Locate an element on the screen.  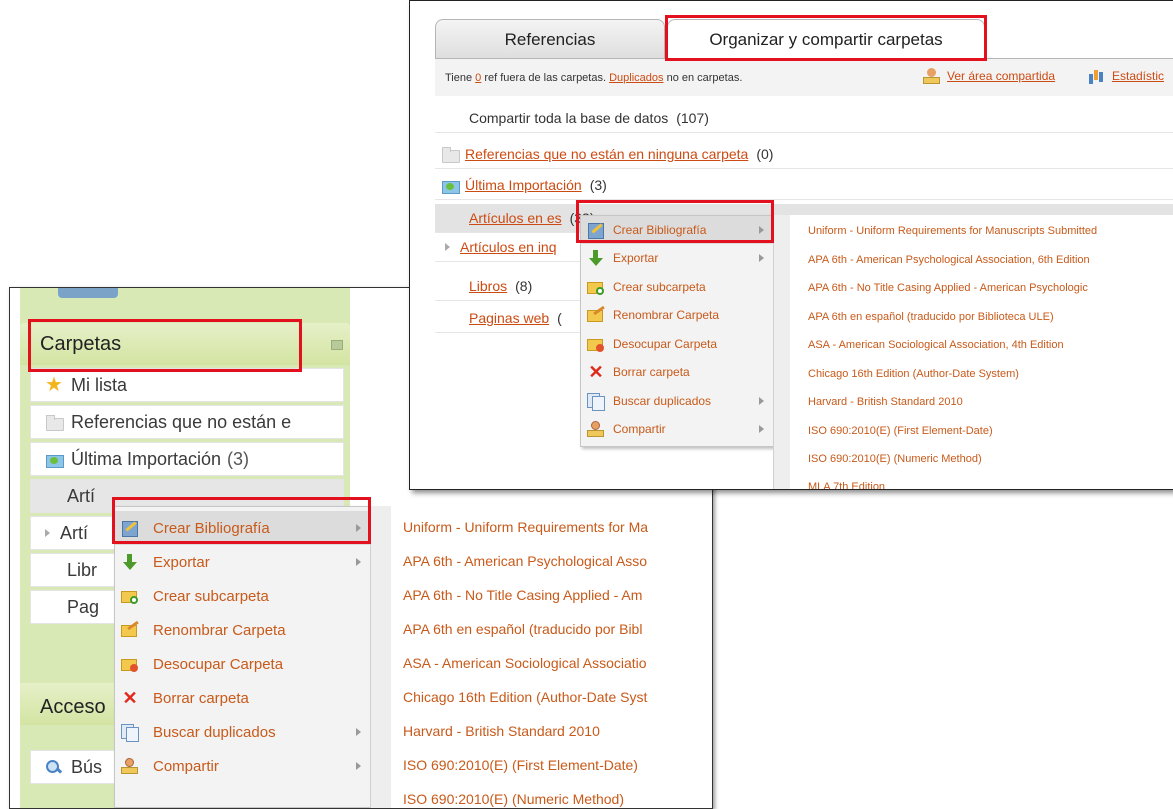
sidebar-top-widget is located at coordinates (88, 293).